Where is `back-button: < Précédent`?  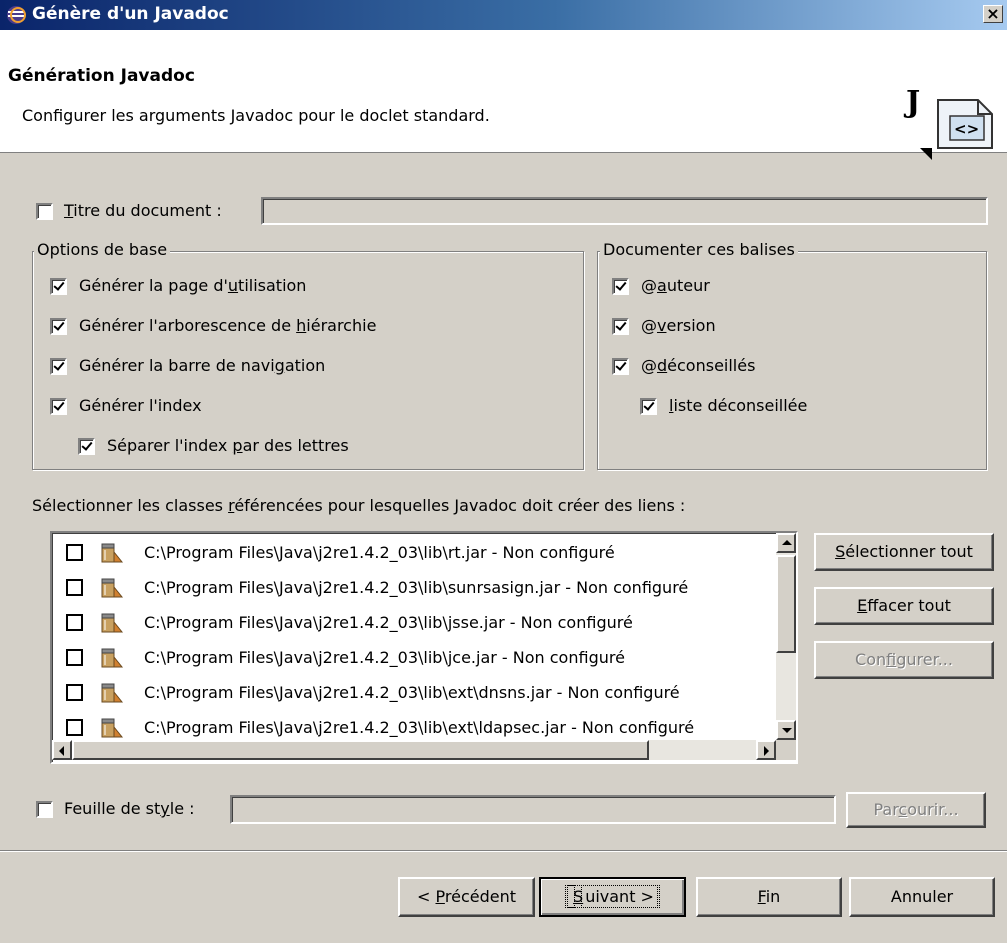 back-button: < Précédent is located at coordinates (466, 897).